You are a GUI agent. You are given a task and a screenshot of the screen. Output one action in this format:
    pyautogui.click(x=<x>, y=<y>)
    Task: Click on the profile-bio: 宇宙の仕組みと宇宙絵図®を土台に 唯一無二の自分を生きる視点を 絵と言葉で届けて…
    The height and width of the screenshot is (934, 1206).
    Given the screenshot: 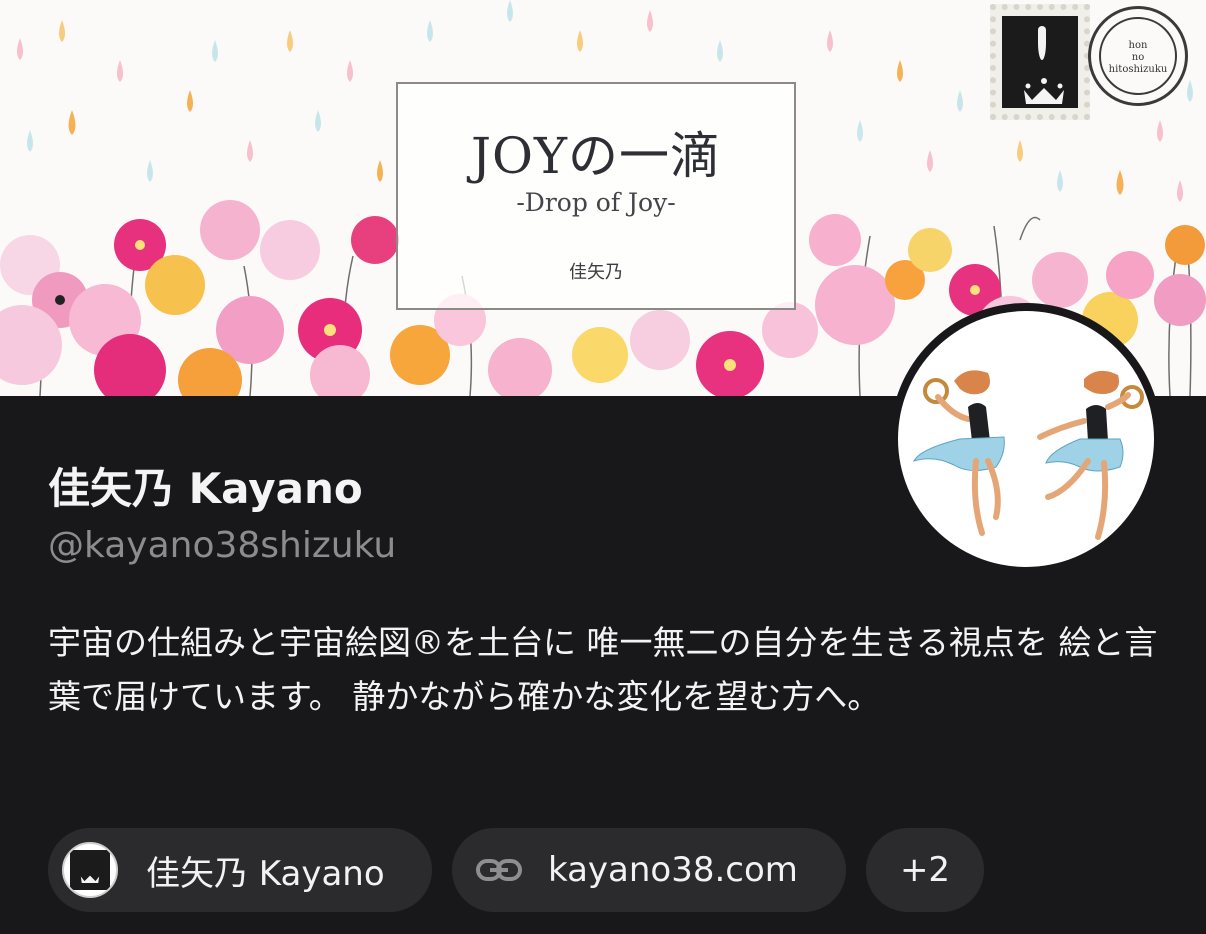 What is the action you would take?
    pyautogui.click(x=603, y=669)
    